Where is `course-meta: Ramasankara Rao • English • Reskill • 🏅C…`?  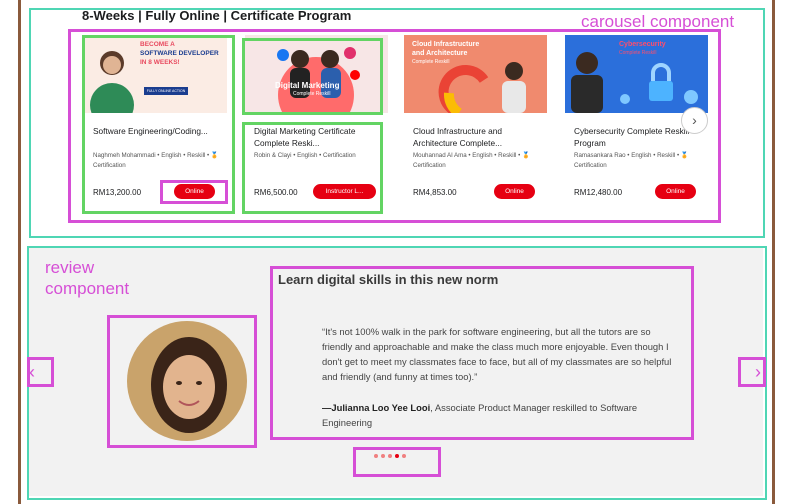 course-meta: Ramasankara Rao • English • Reskill • 🏅C… is located at coordinates (631, 160).